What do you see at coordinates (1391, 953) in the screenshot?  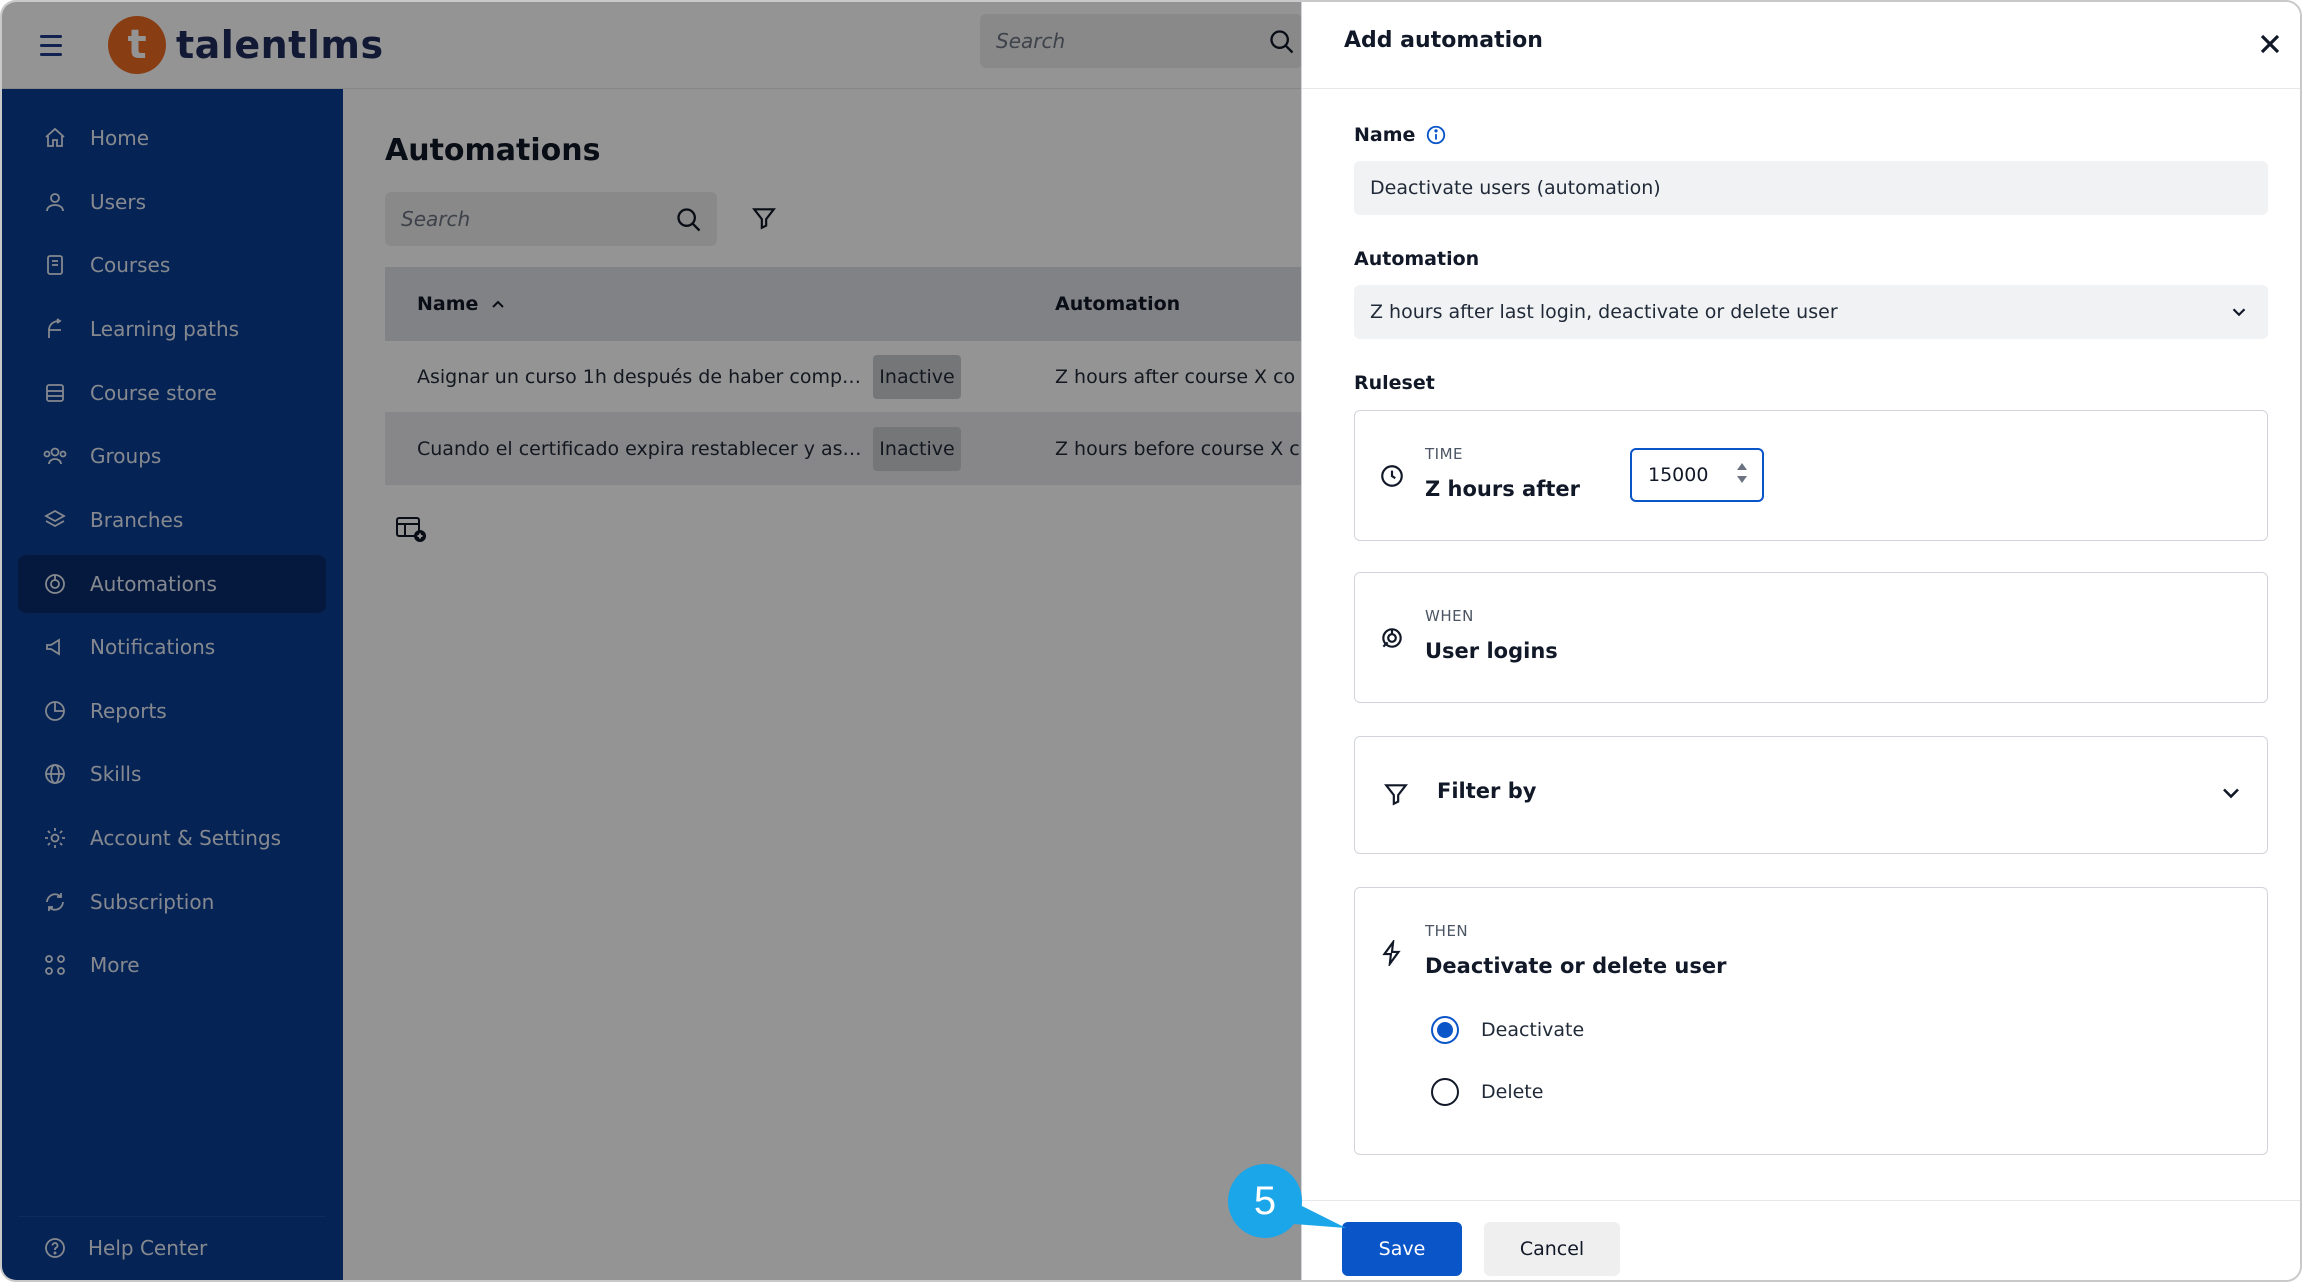 I see `lightning-icon` at bounding box center [1391, 953].